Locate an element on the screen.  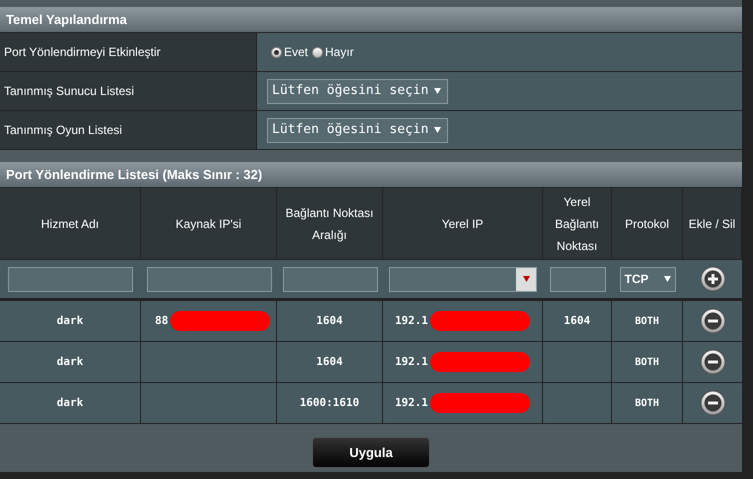
column-header: Bağlantı Noktası Aralığı is located at coordinates (329, 224).